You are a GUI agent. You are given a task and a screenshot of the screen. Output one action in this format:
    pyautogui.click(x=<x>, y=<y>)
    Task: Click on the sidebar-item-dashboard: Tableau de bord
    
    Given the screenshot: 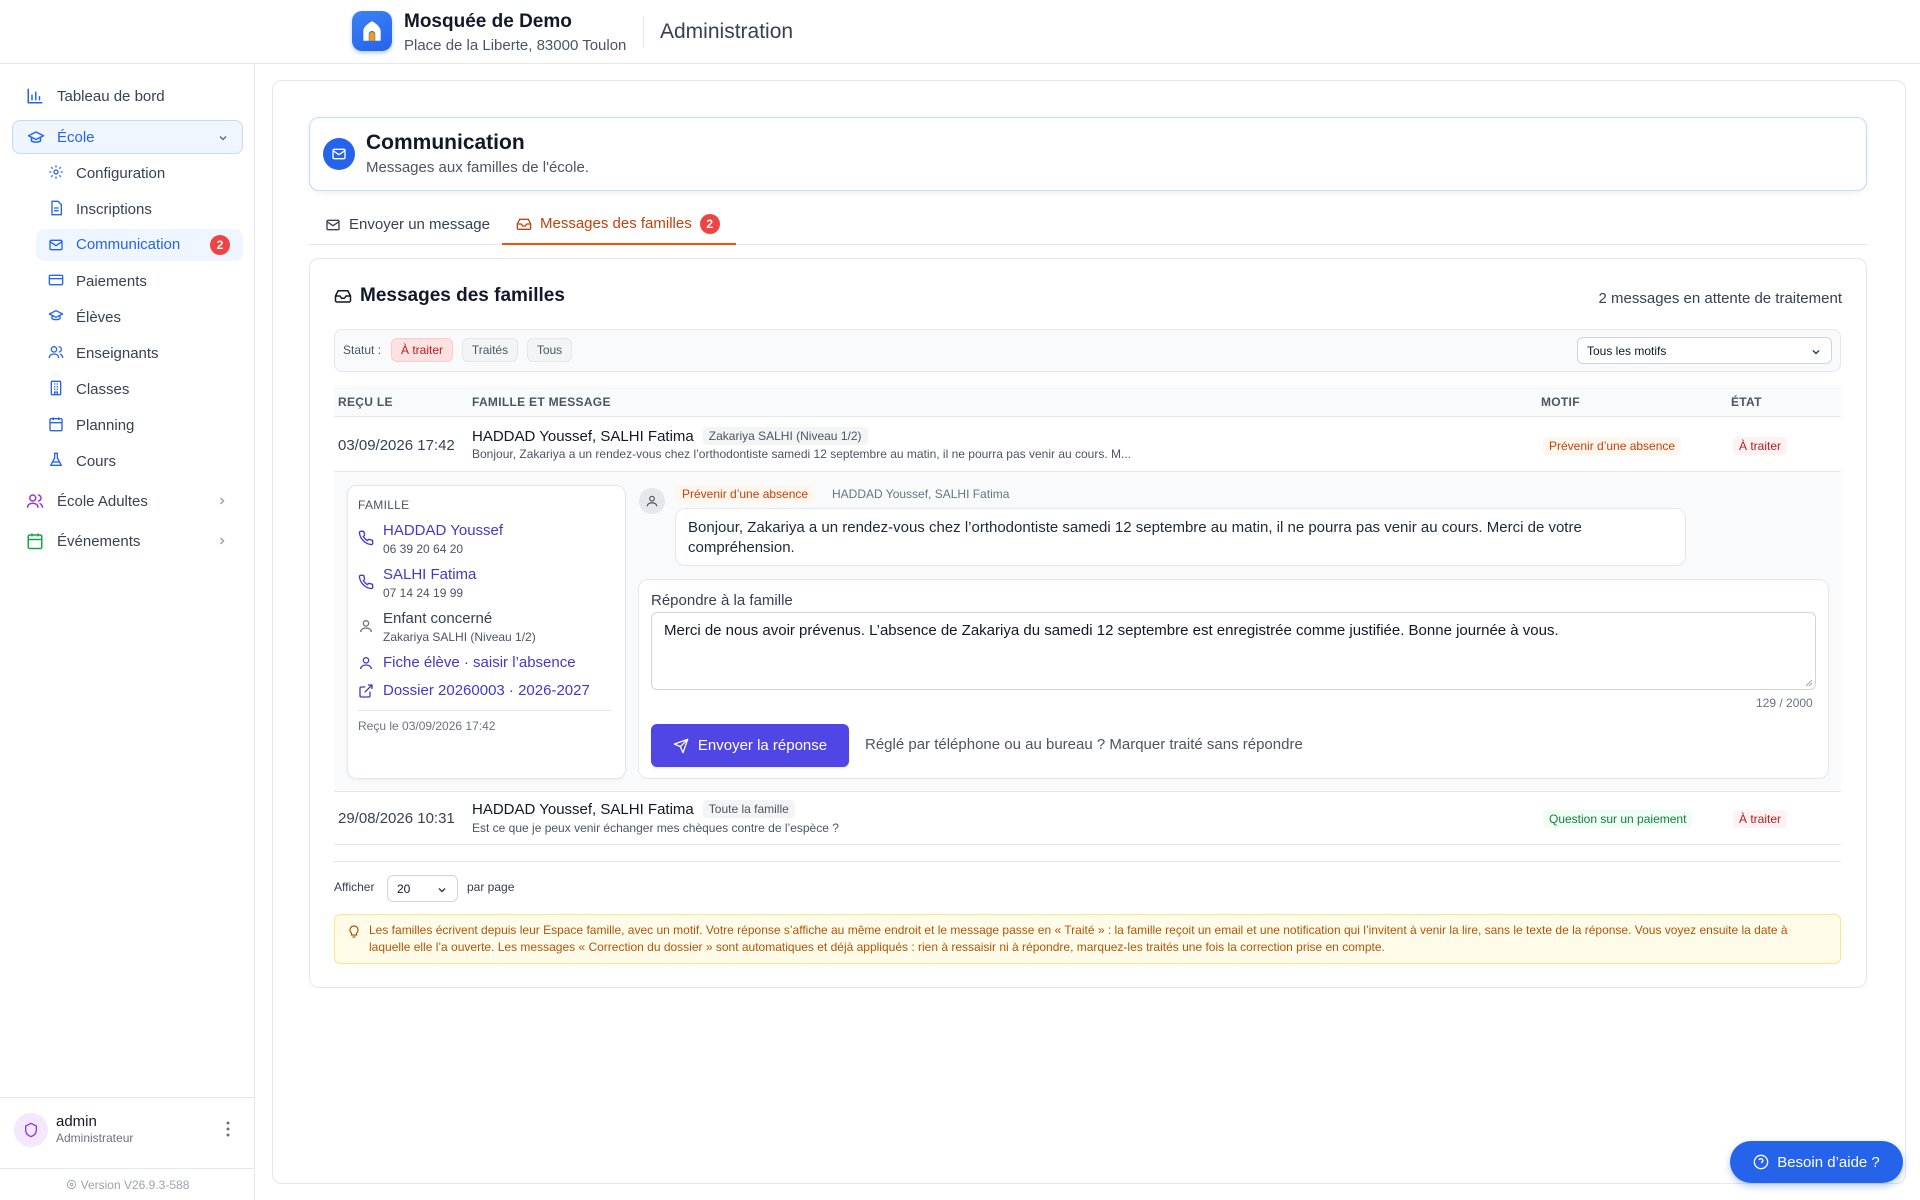 What is the action you would take?
    pyautogui.click(x=127, y=96)
    